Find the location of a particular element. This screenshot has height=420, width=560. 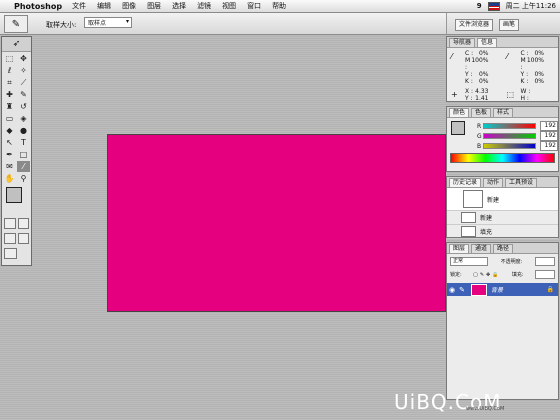

input-flag-icon is located at coordinates (493, 6).